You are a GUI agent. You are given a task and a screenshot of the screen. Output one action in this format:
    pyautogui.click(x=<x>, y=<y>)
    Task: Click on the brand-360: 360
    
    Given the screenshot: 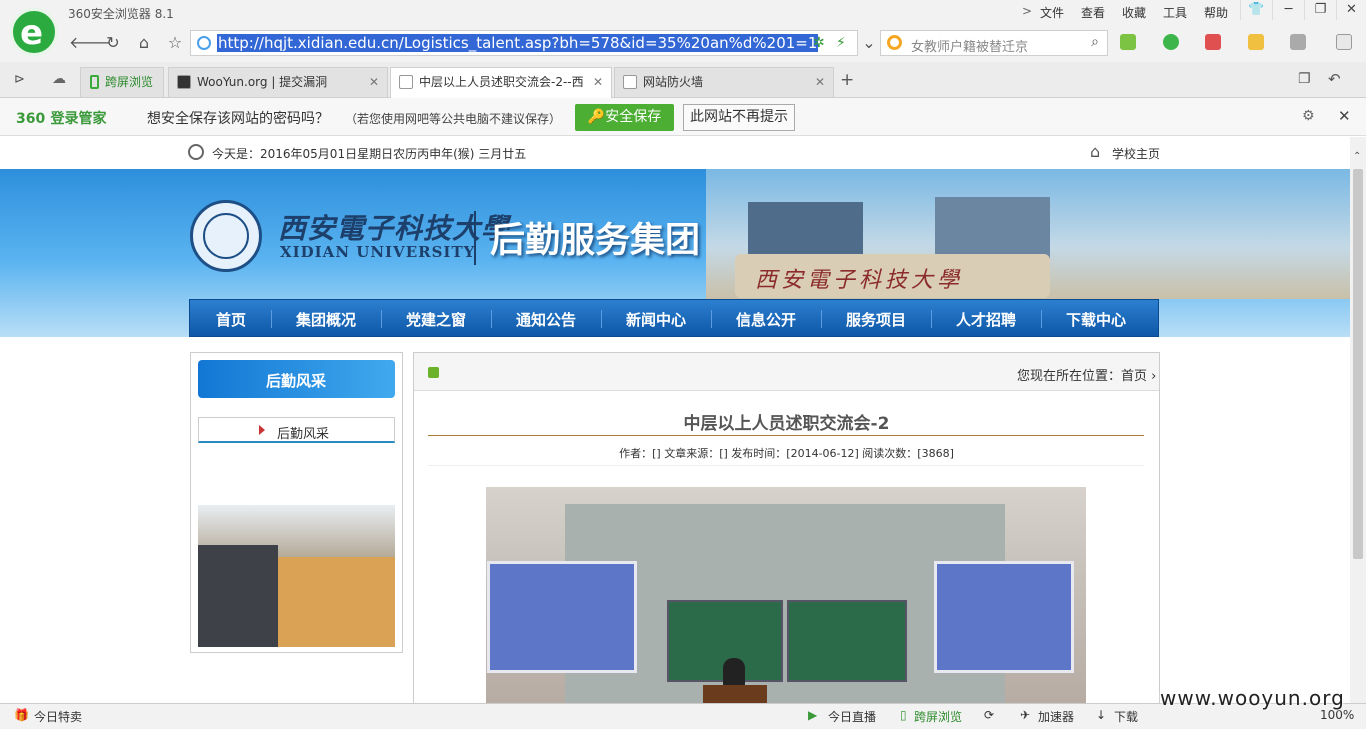 What is the action you would take?
    pyautogui.click(x=31, y=119)
    